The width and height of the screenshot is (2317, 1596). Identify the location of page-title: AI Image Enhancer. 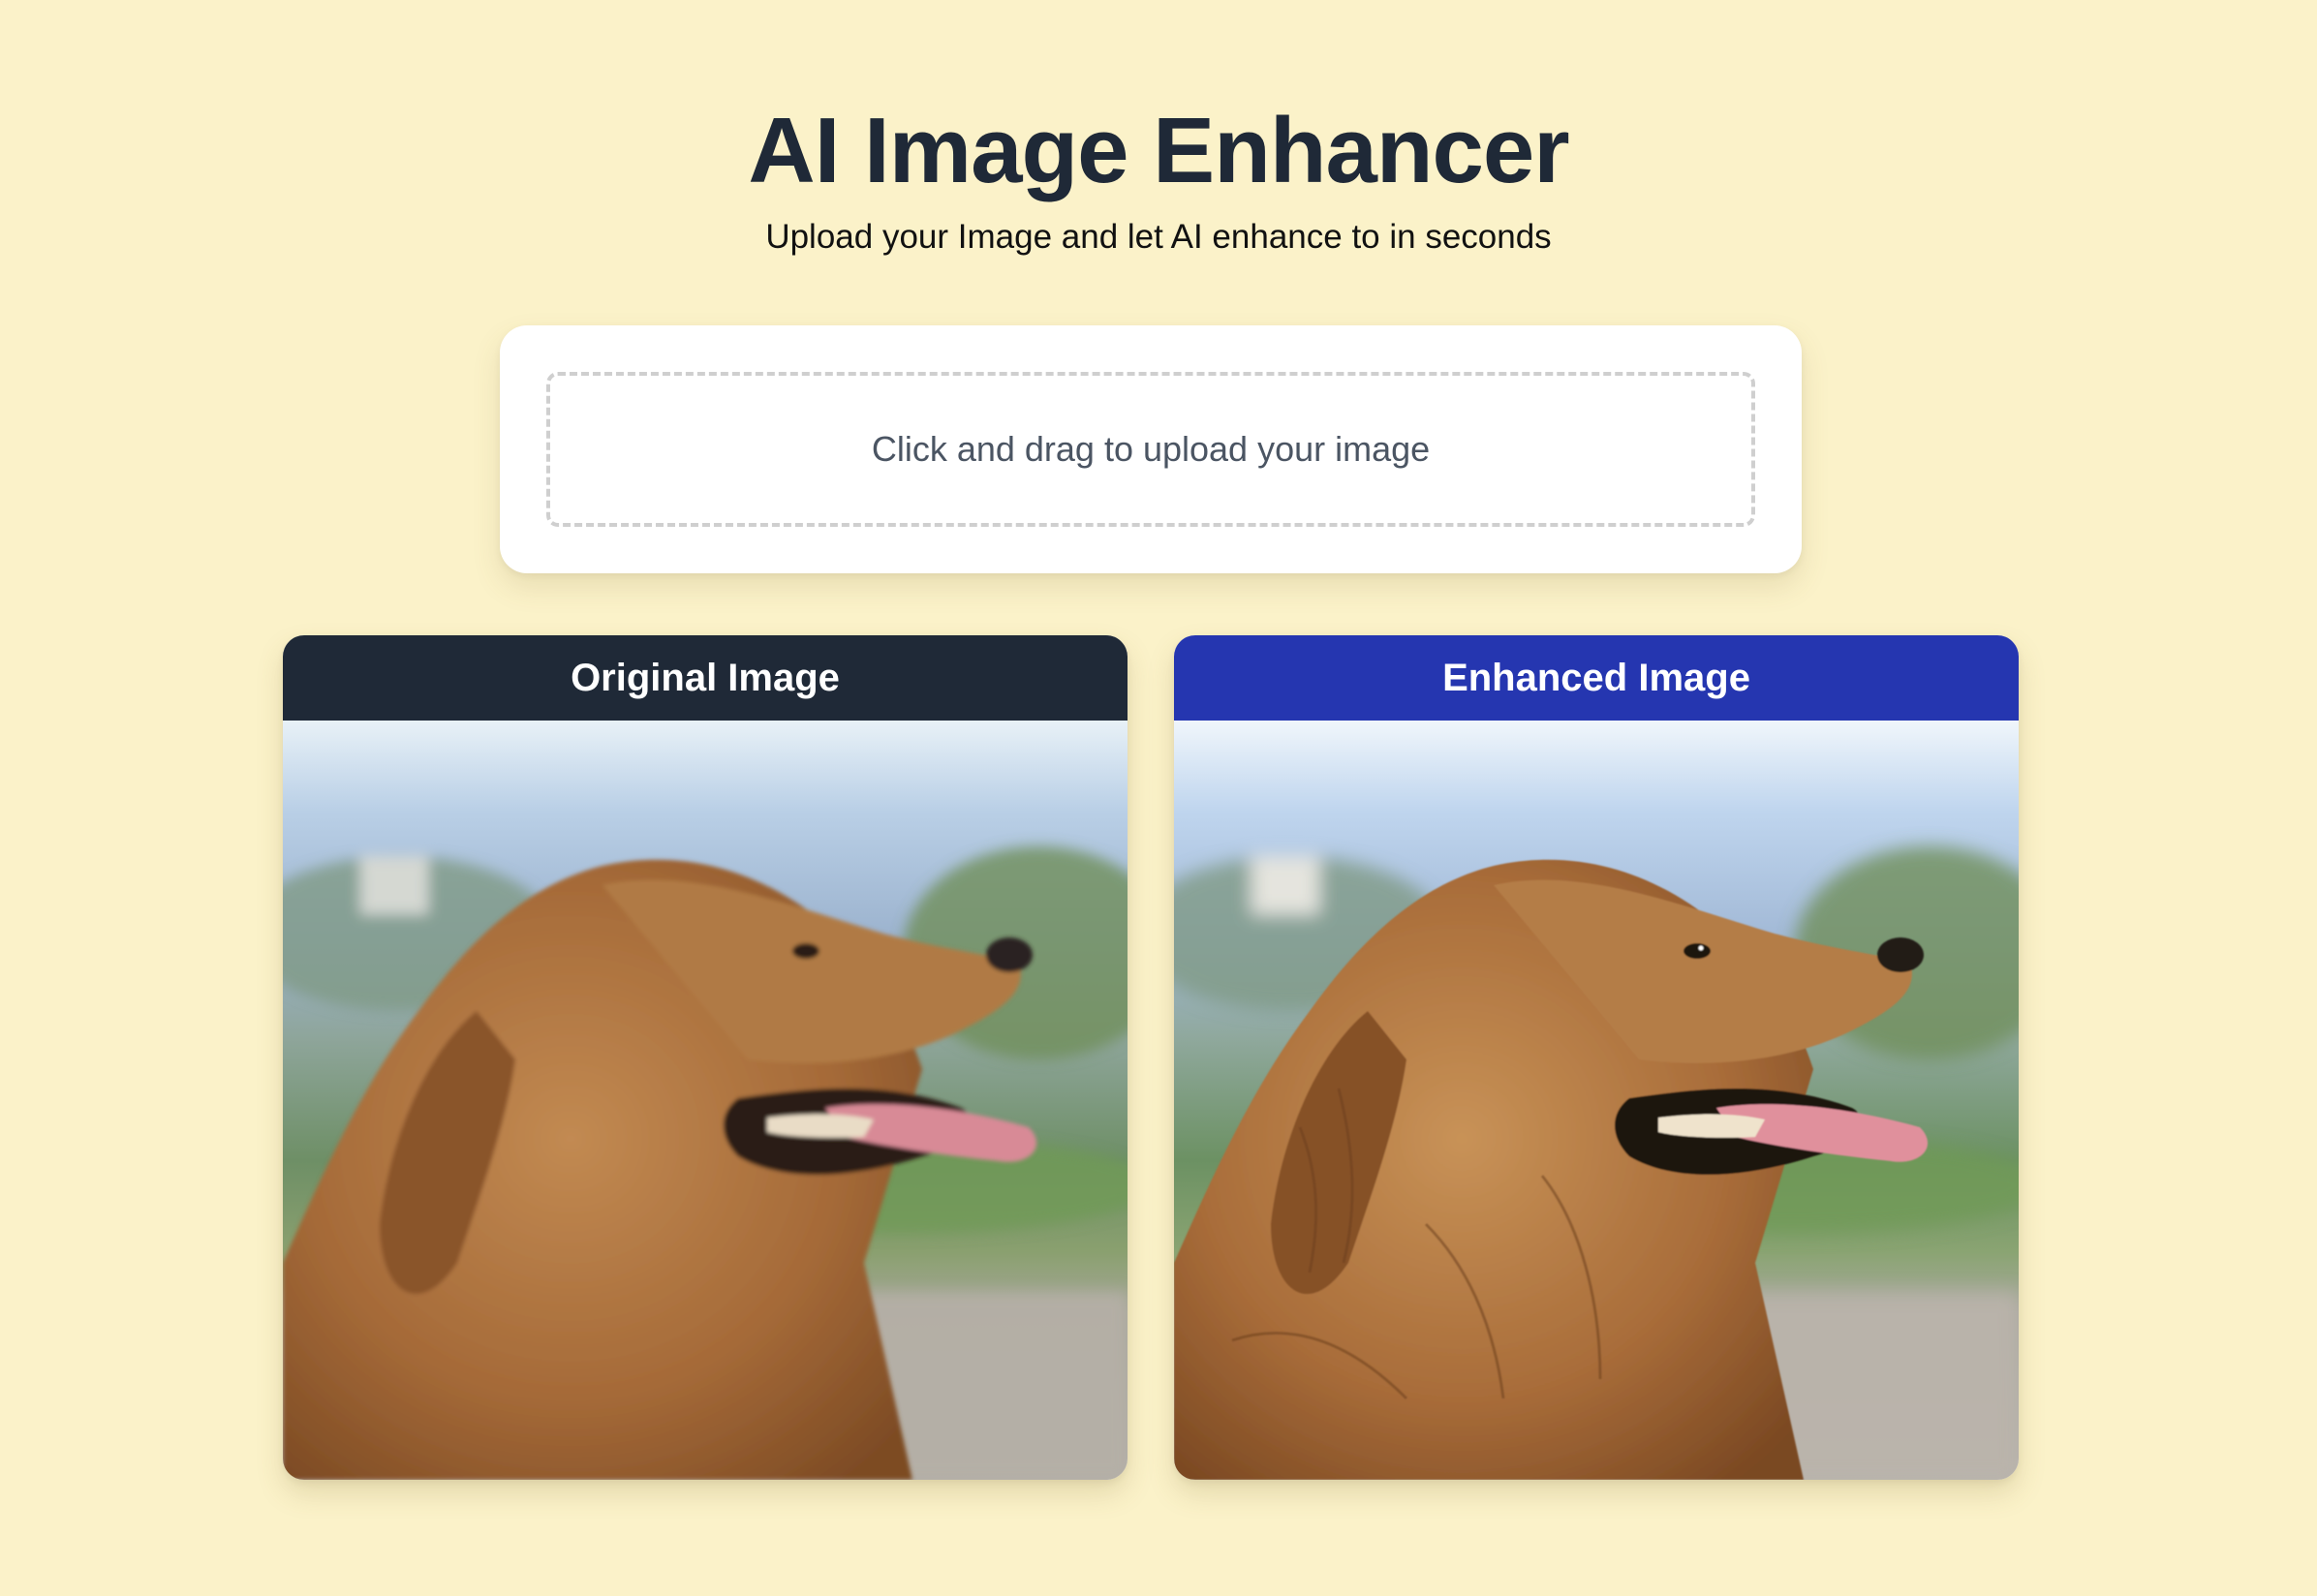
(1158, 150).